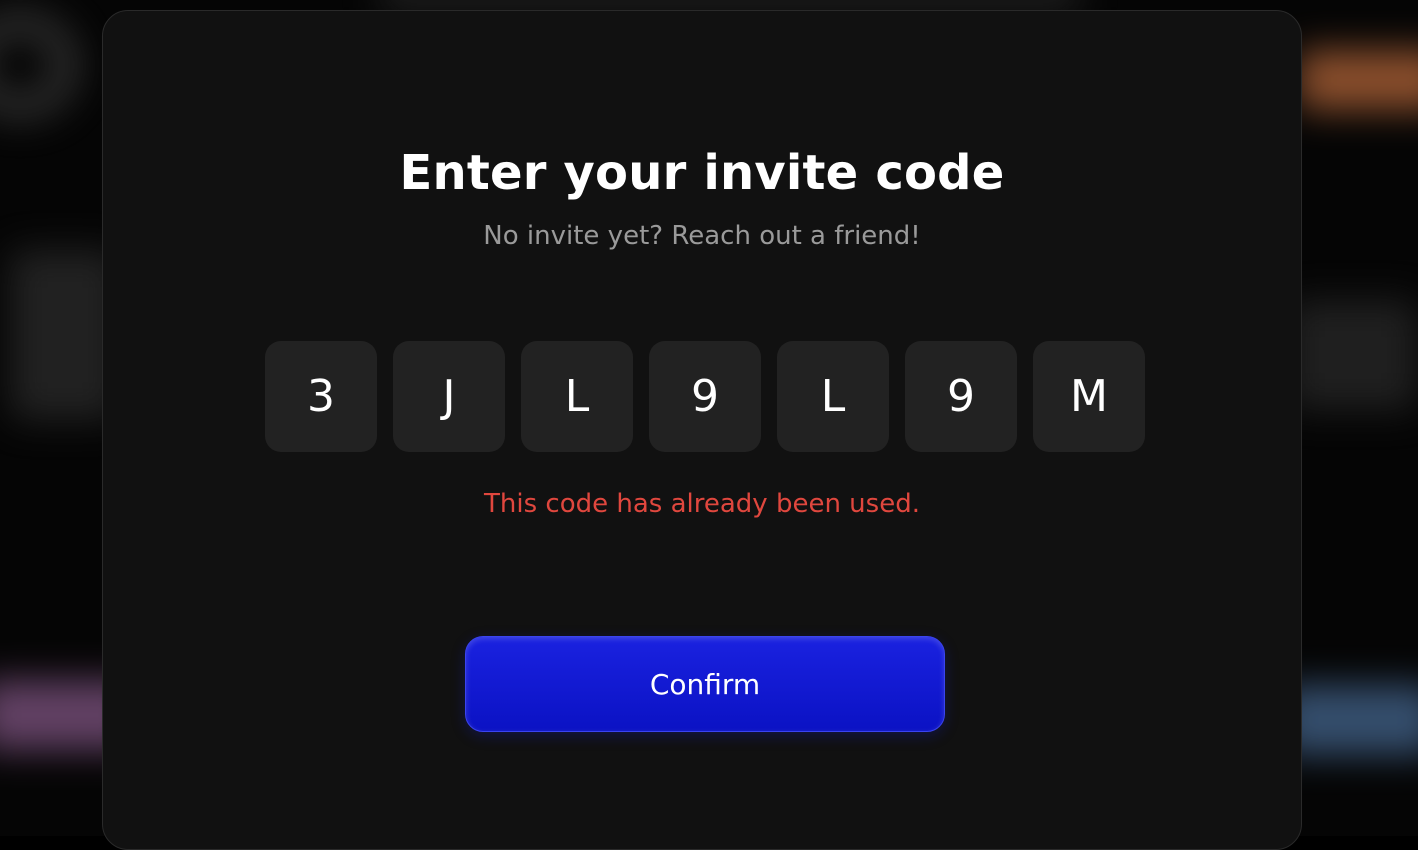 The width and height of the screenshot is (1418, 850). What do you see at coordinates (1089, 396) in the screenshot?
I see `code-digit-input-7: M` at bounding box center [1089, 396].